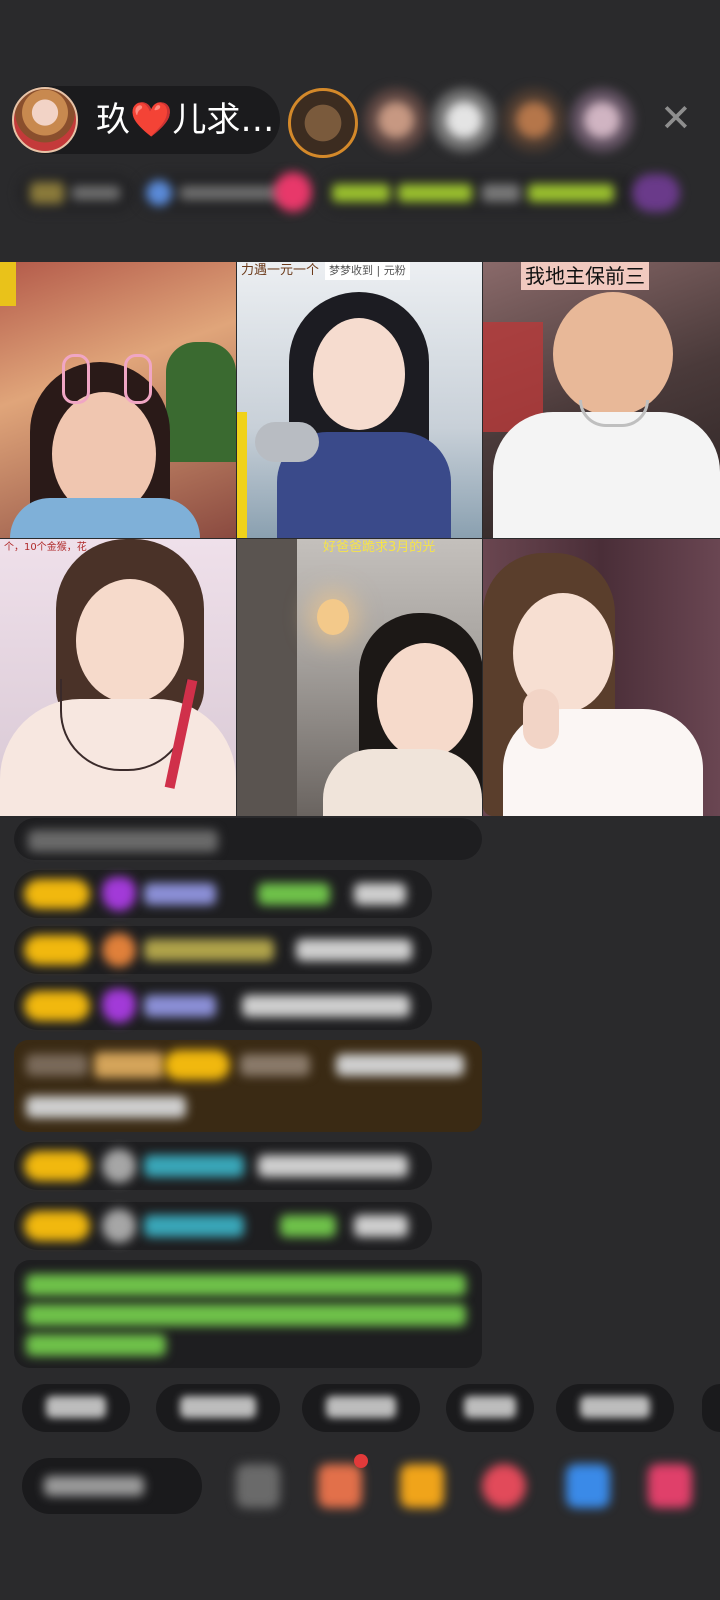 The width and height of the screenshot is (720, 1600). What do you see at coordinates (119, 950) in the screenshot?
I see `medal-icon` at bounding box center [119, 950].